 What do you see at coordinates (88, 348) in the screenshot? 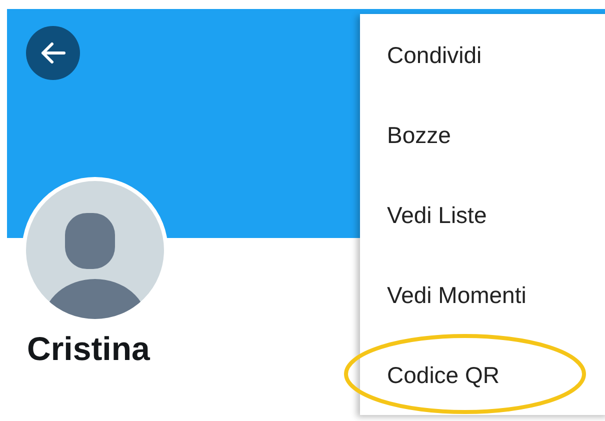
I see `profile-name: Cristina` at bounding box center [88, 348].